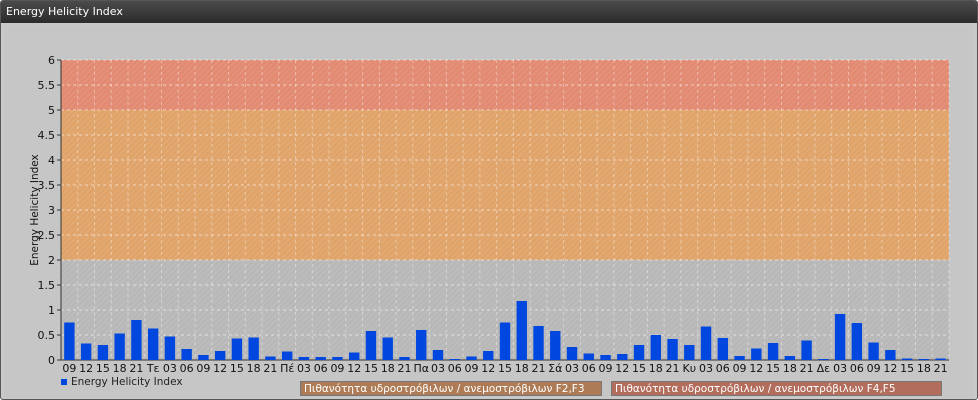  What do you see at coordinates (690, 368) in the screenshot?
I see `x-tick-label: Κυ` at bounding box center [690, 368].